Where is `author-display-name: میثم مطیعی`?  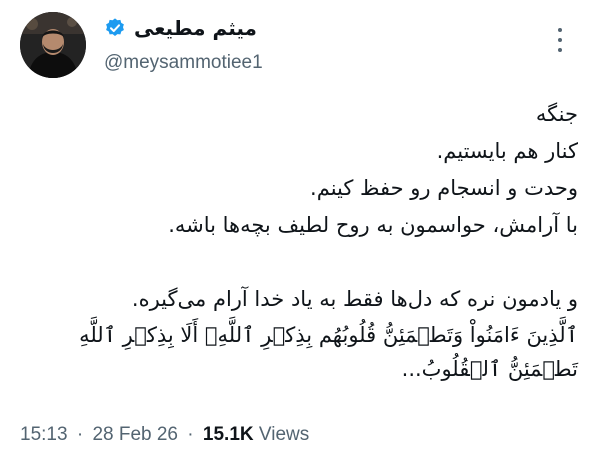
author-display-name: میثم مطیعی is located at coordinates (195, 28).